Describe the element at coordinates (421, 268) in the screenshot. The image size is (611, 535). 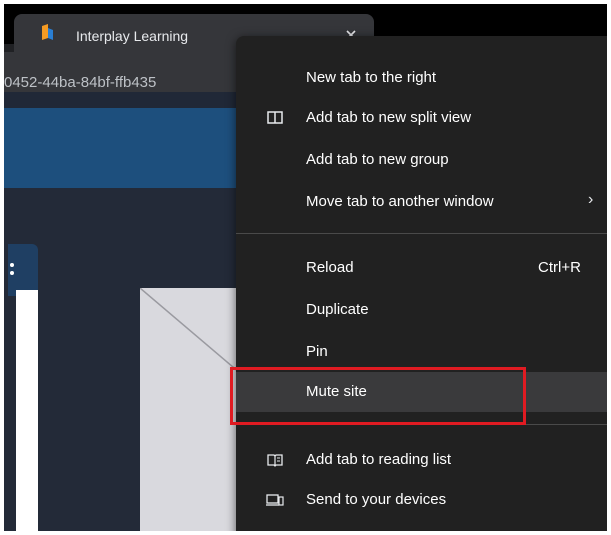
I see `menu-item-reload: Reload Ctrl+R` at that location.